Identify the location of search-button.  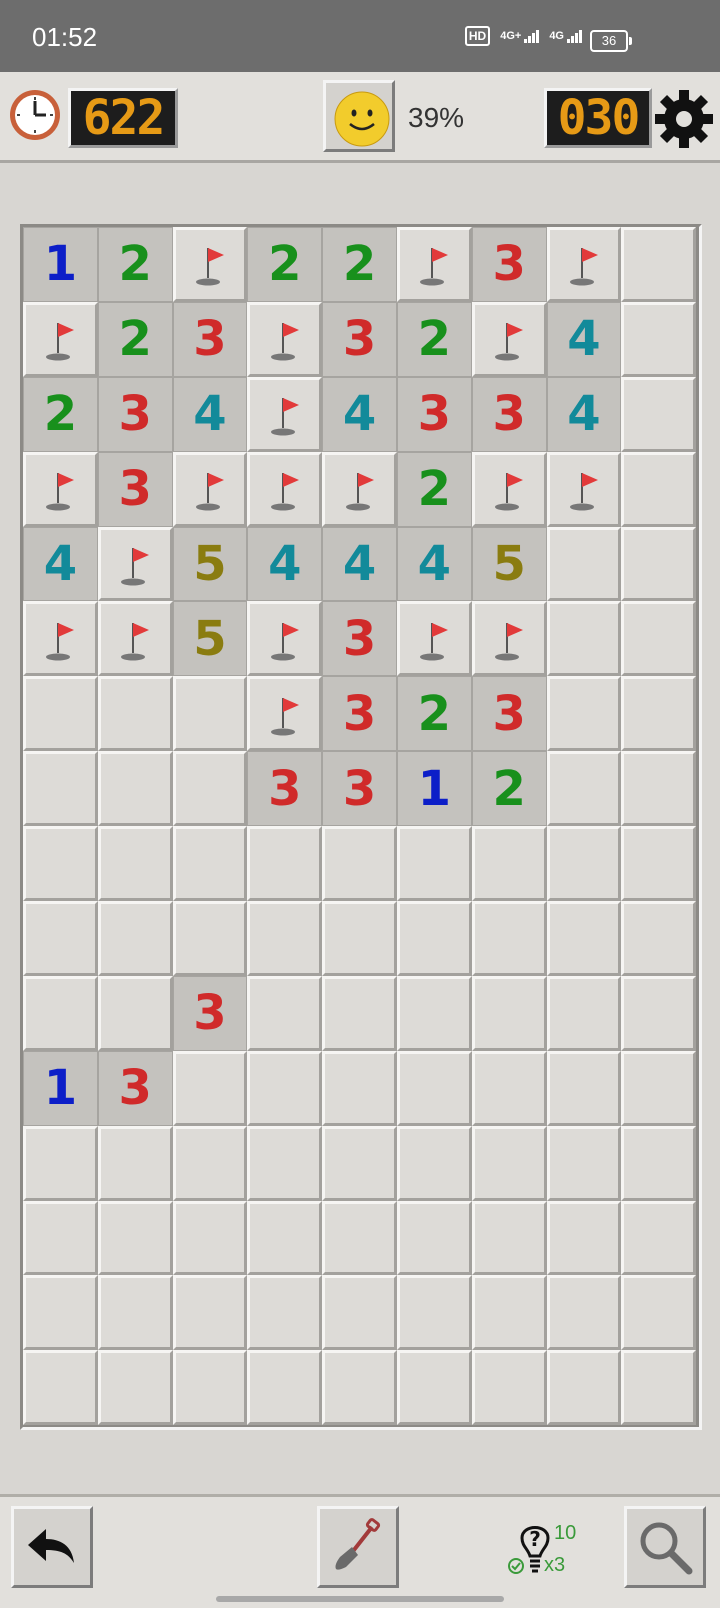
(665, 1547).